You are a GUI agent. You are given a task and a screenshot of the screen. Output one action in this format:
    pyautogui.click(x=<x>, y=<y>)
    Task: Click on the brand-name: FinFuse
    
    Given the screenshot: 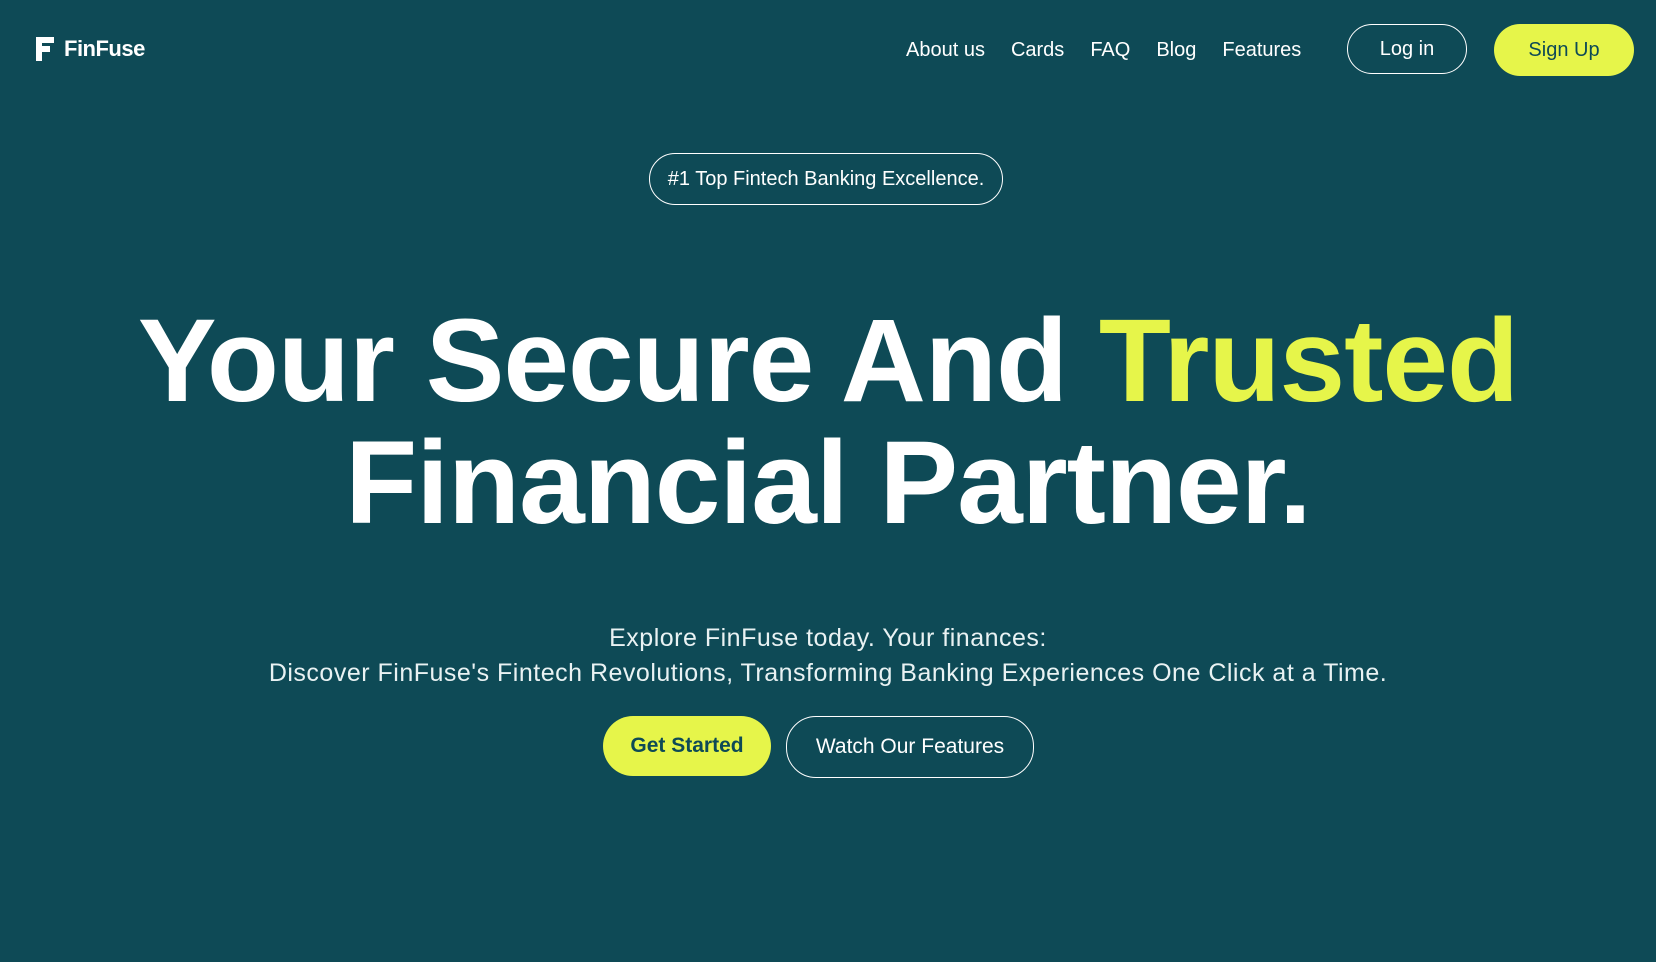 What is the action you would take?
    pyautogui.click(x=104, y=48)
    